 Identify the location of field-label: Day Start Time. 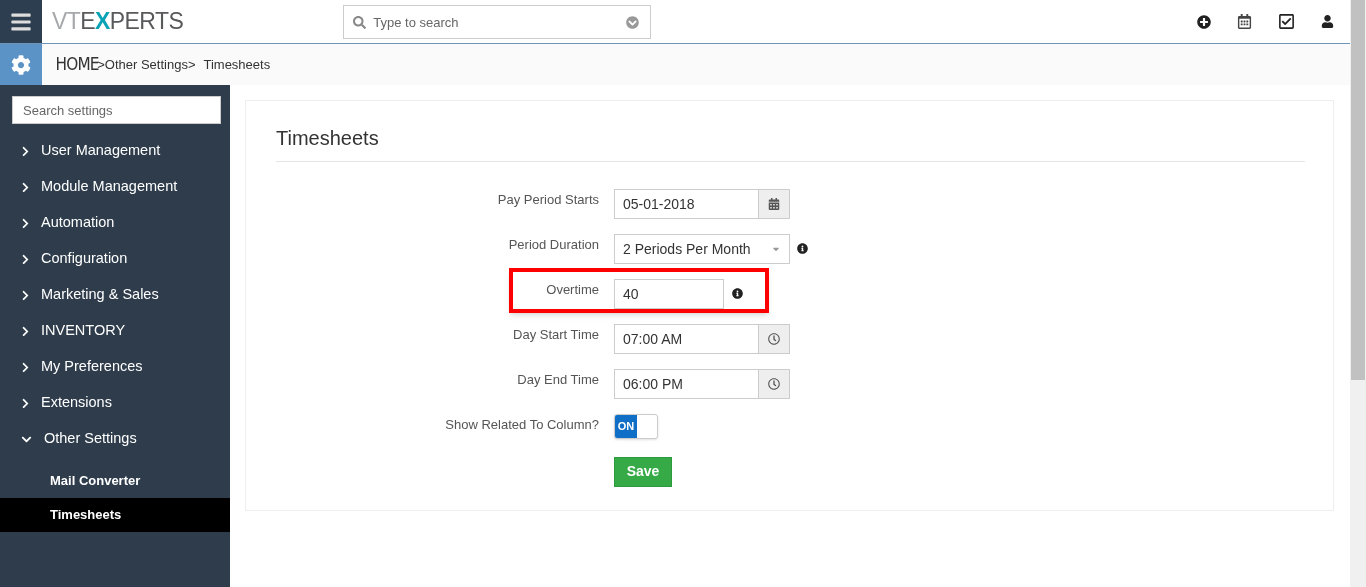
(556, 335).